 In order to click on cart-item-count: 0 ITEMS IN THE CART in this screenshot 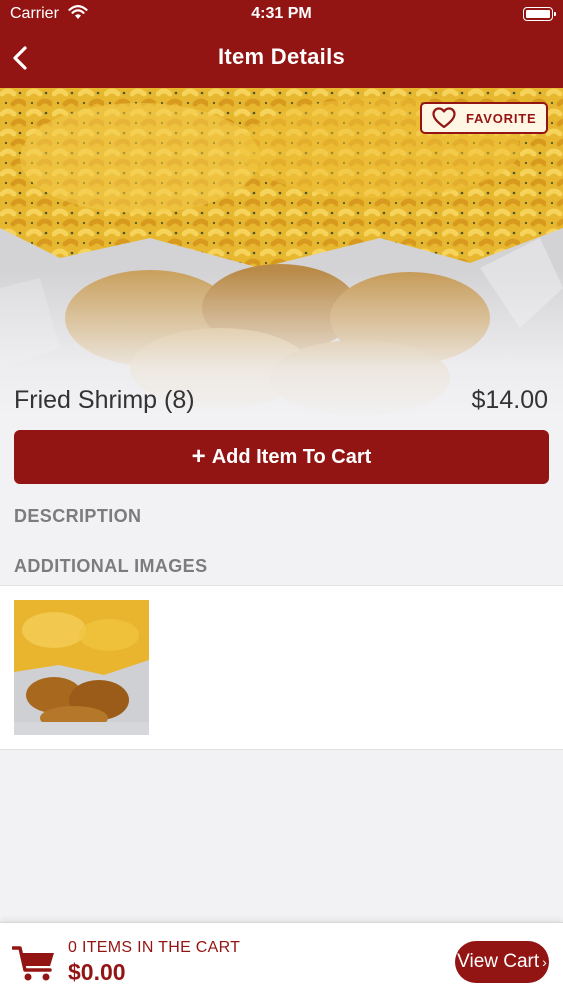, I will do `click(154, 947)`.